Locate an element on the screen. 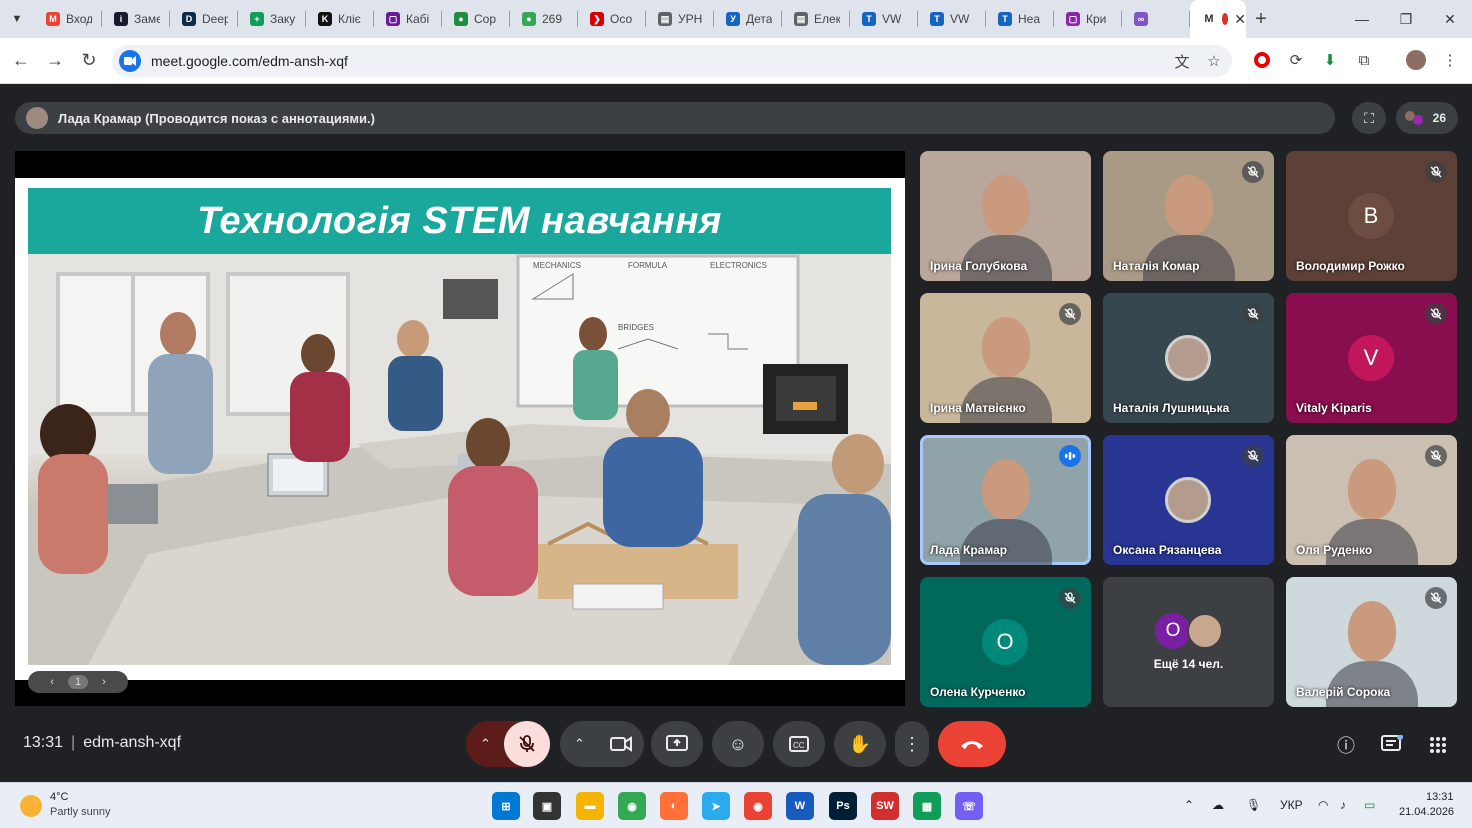  browser-tab: ● 269 is located at coordinates (544, 19).